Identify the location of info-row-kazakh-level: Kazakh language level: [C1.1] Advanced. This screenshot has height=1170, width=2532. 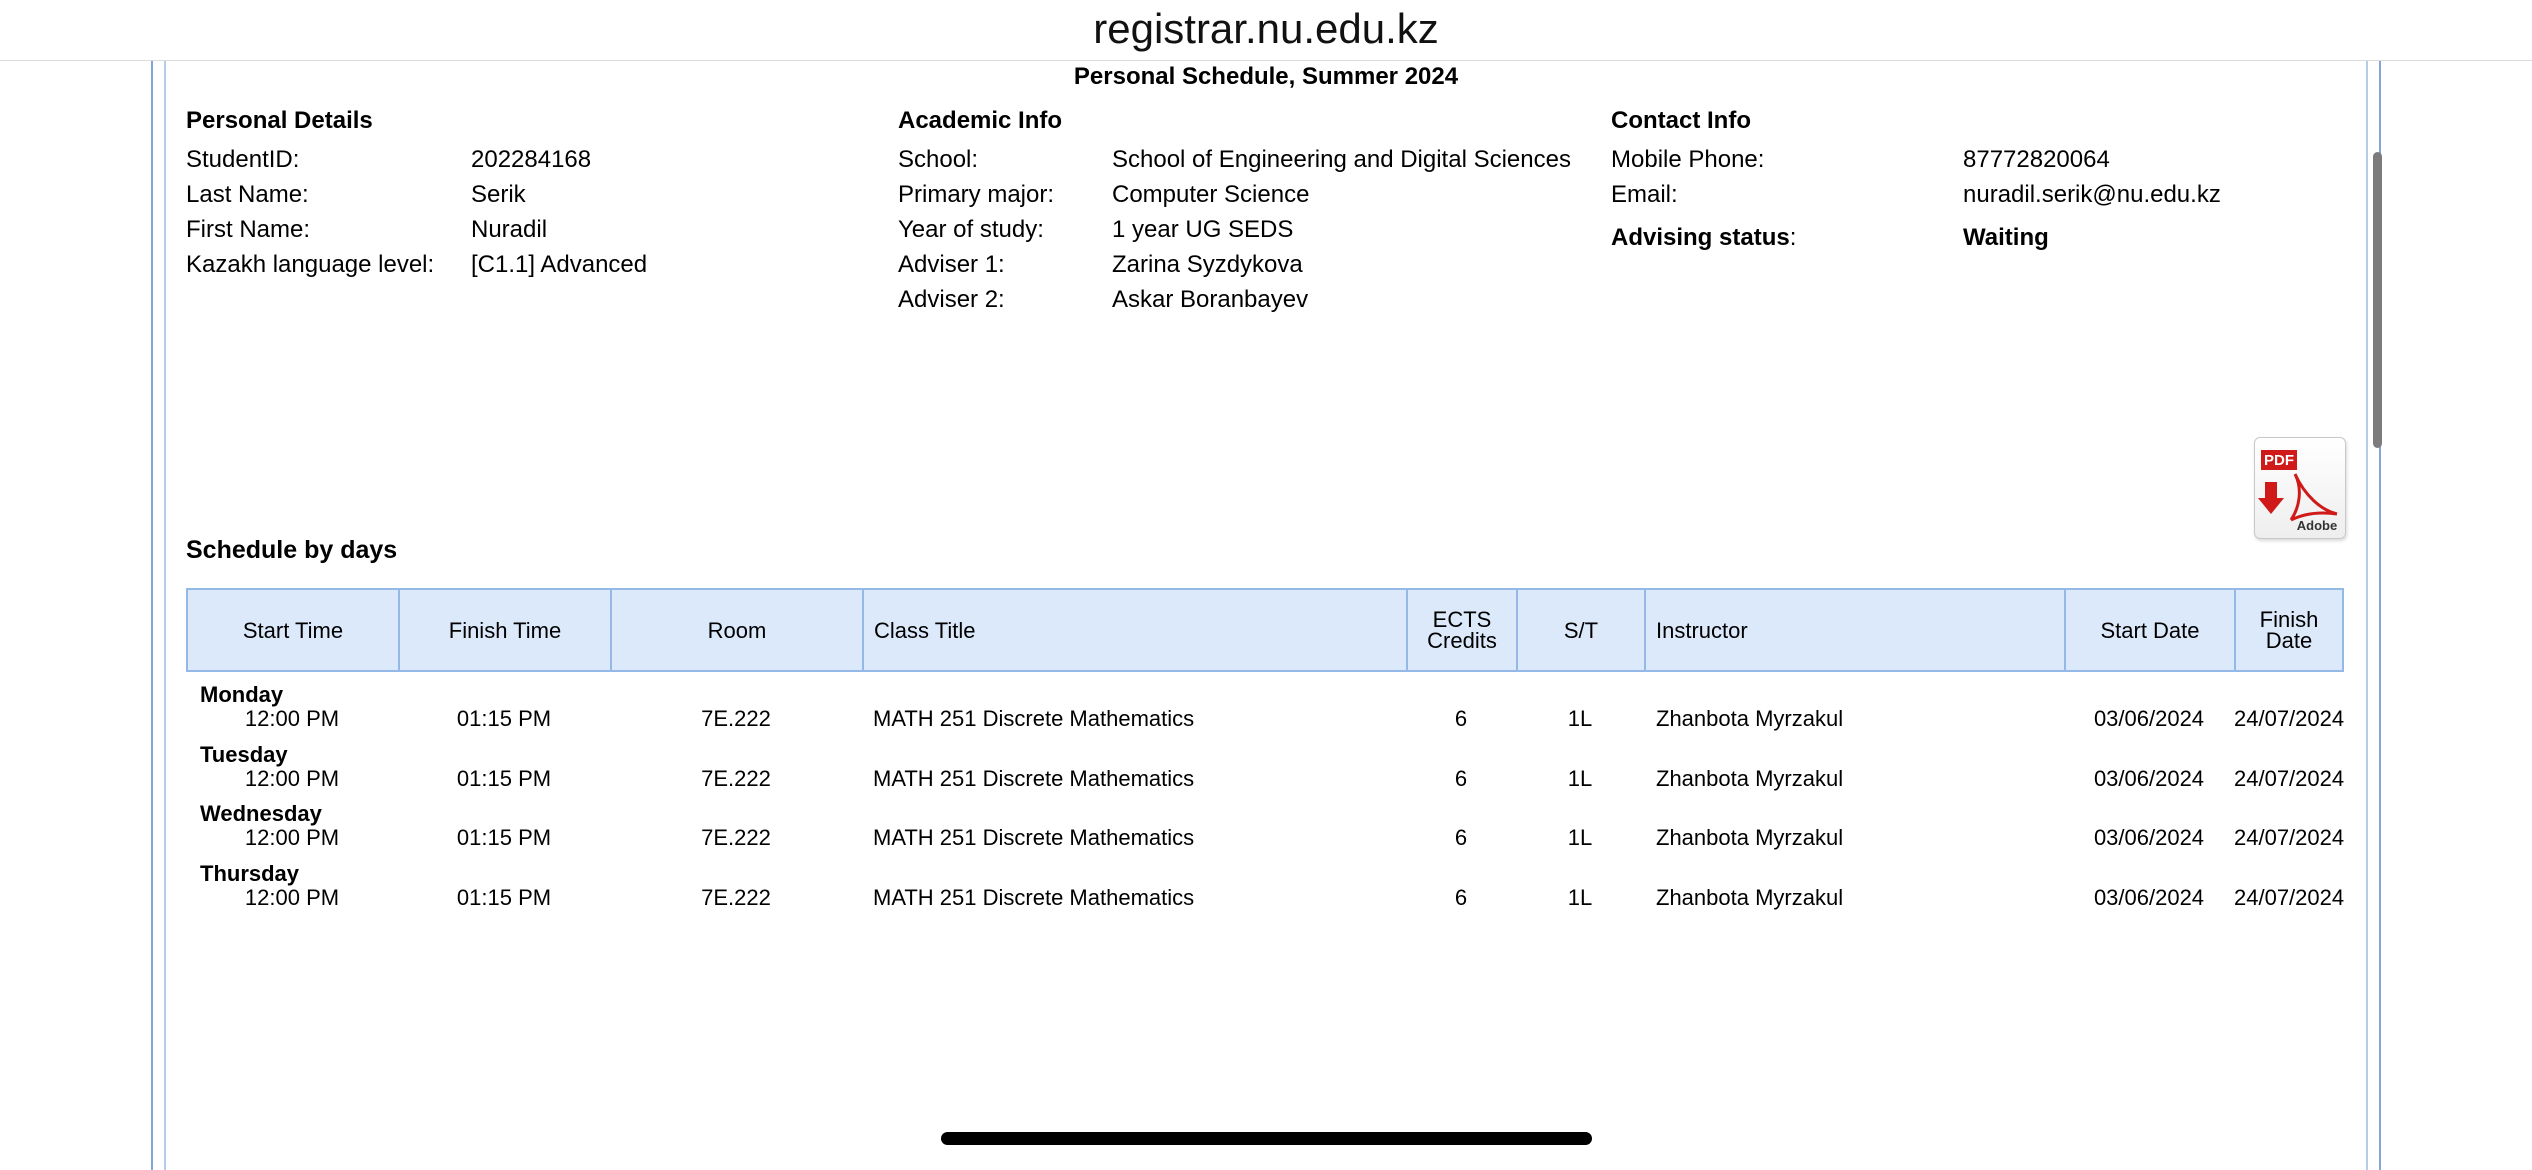
(416, 264).